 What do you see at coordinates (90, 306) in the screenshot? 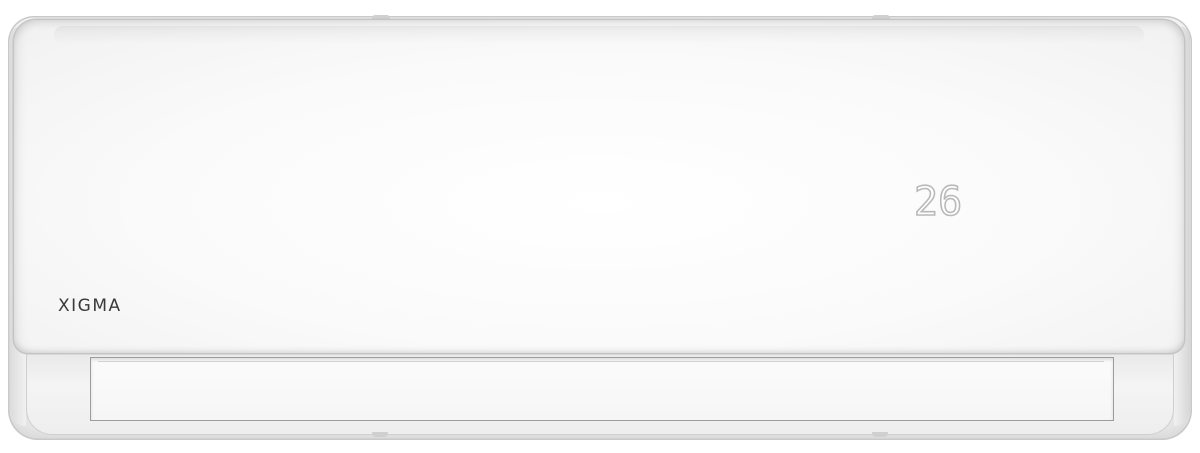
I see `brand-logo: XIGMA` at bounding box center [90, 306].